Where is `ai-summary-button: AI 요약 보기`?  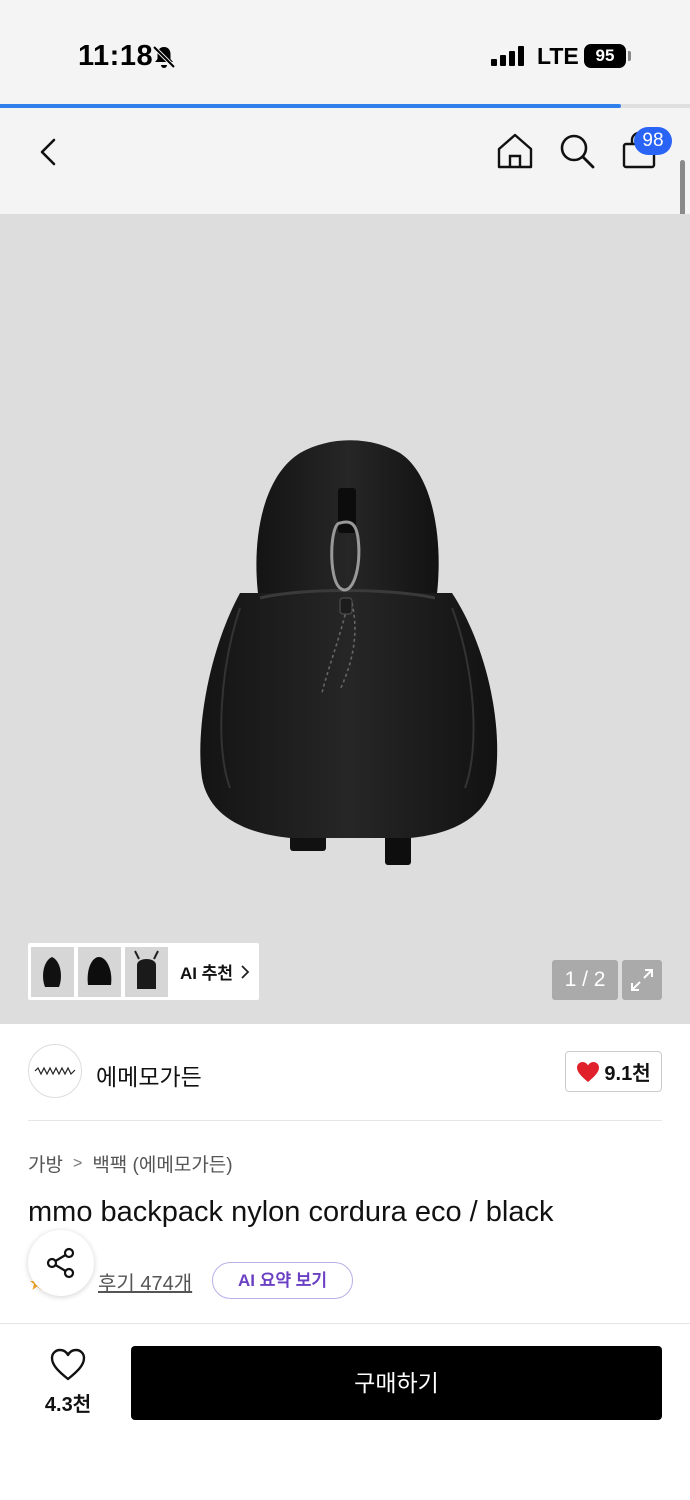
ai-summary-button: AI 요약 보기 is located at coordinates (282, 1280).